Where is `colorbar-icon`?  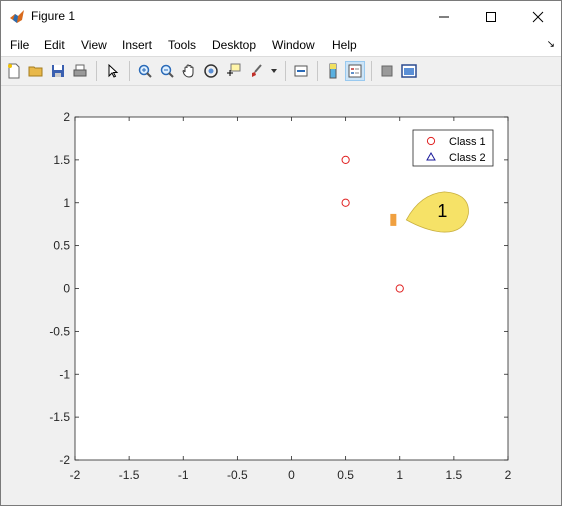
colorbar-icon is located at coordinates (333, 71).